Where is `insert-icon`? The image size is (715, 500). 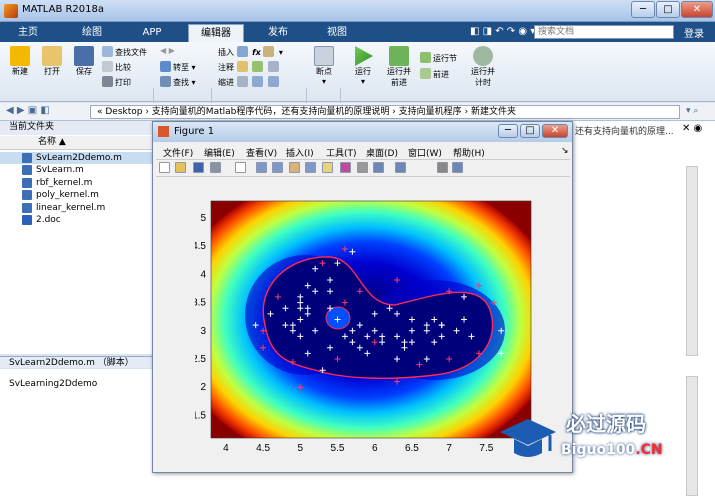 insert-icon is located at coordinates (242, 51).